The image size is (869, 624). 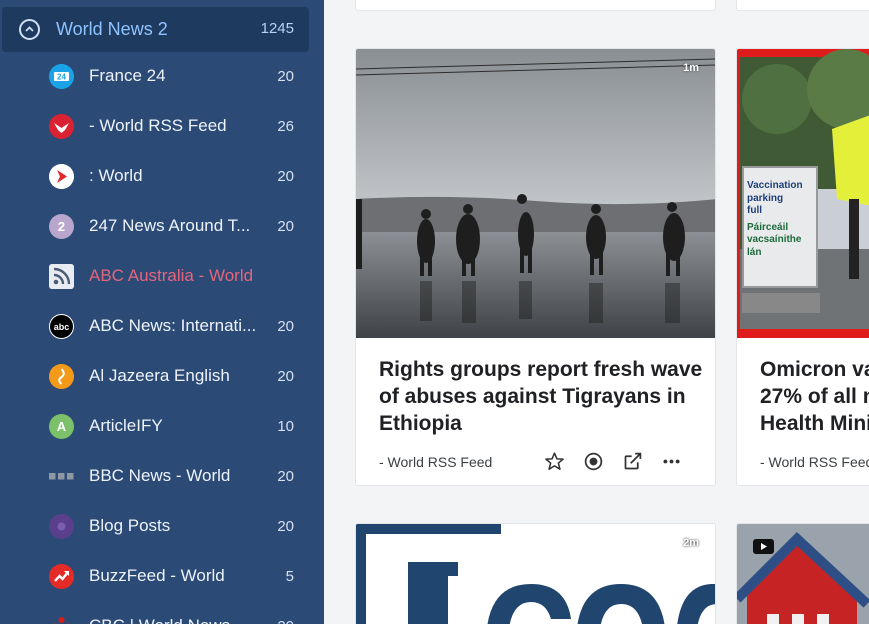 What do you see at coordinates (157, 575) in the screenshot?
I see `sidebar-feed-name: BuzzFeed - World` at bounding box center [157, 575].